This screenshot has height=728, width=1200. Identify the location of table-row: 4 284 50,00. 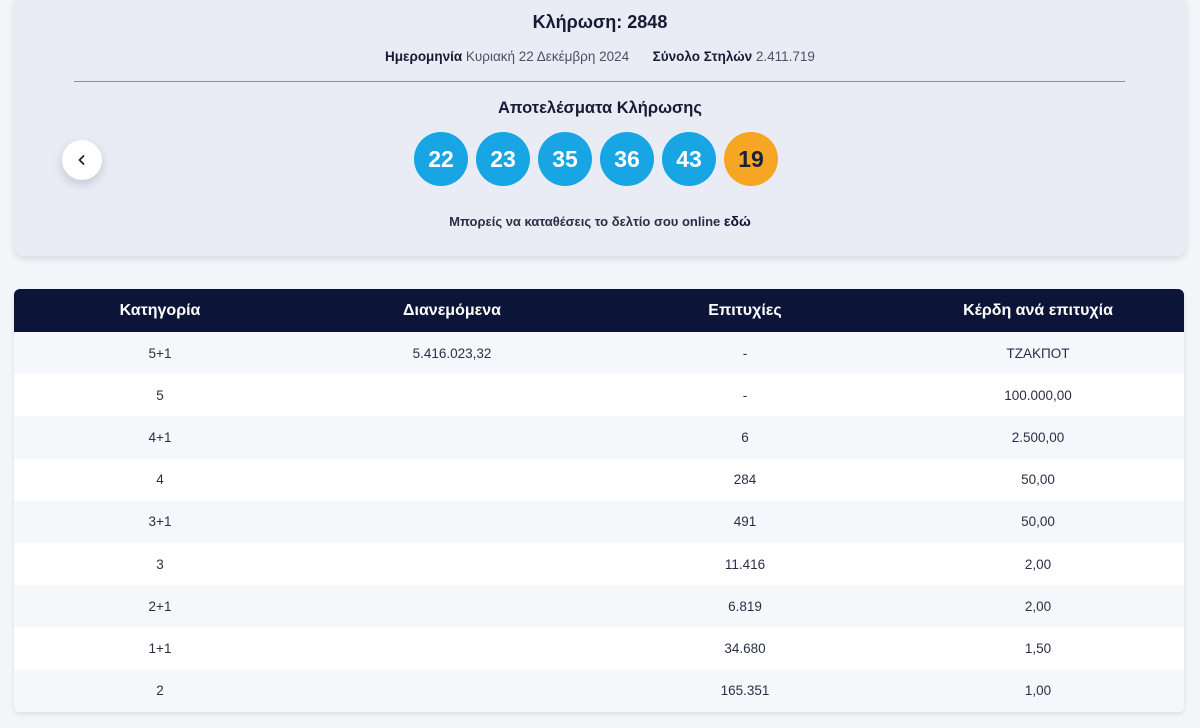
(599, 479).